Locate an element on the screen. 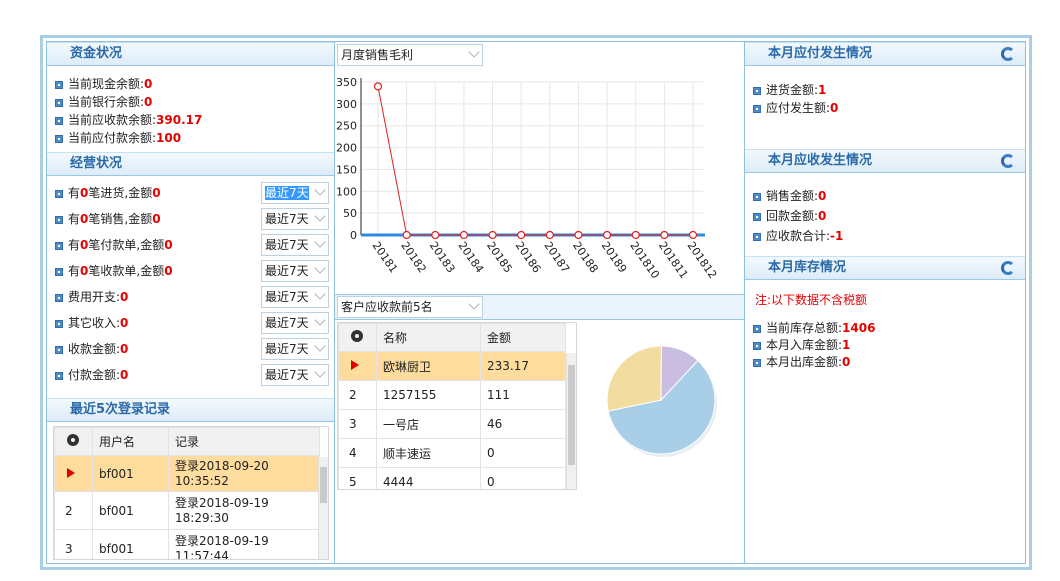  receivables-item: 销售金额:0 is located at coordinates (789, 196).